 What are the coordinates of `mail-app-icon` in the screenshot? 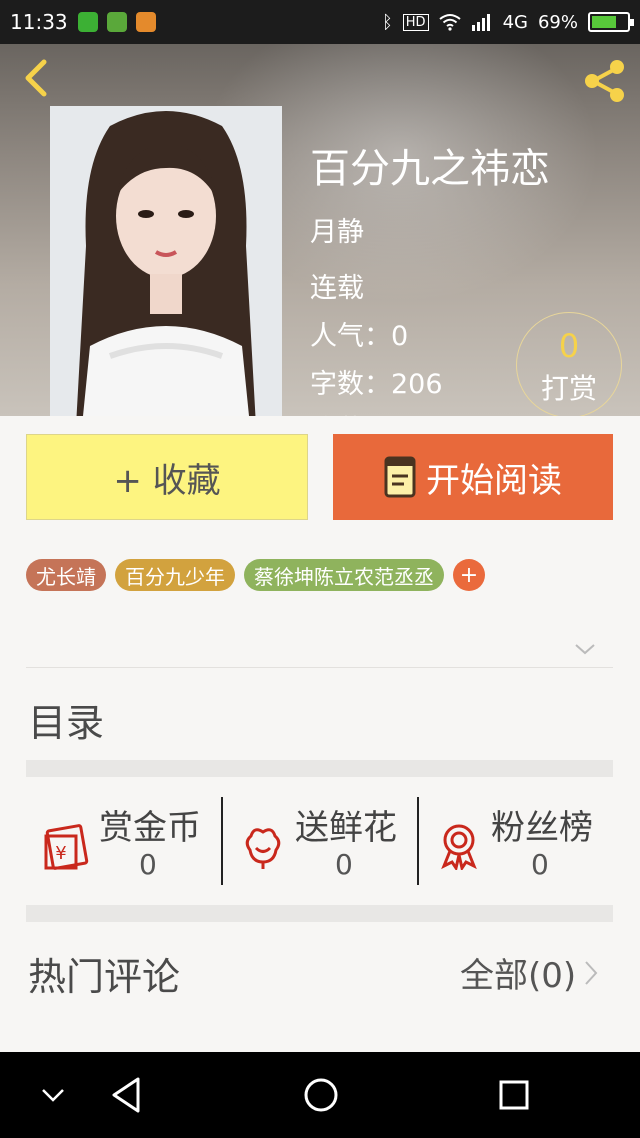 It's located at (145, 22).